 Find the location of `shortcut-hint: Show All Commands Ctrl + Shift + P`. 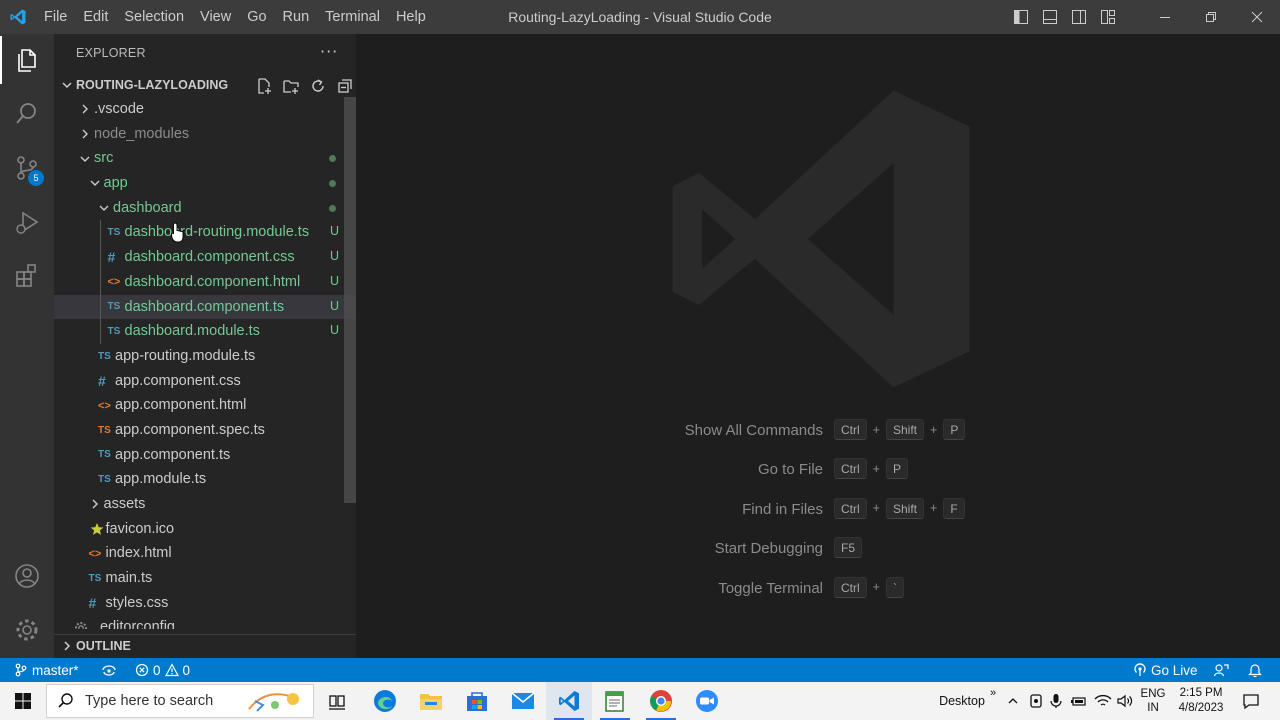

shortcut-hint: Show All Commands Ctrl + Shift + P is located at coordinates (818, 430).